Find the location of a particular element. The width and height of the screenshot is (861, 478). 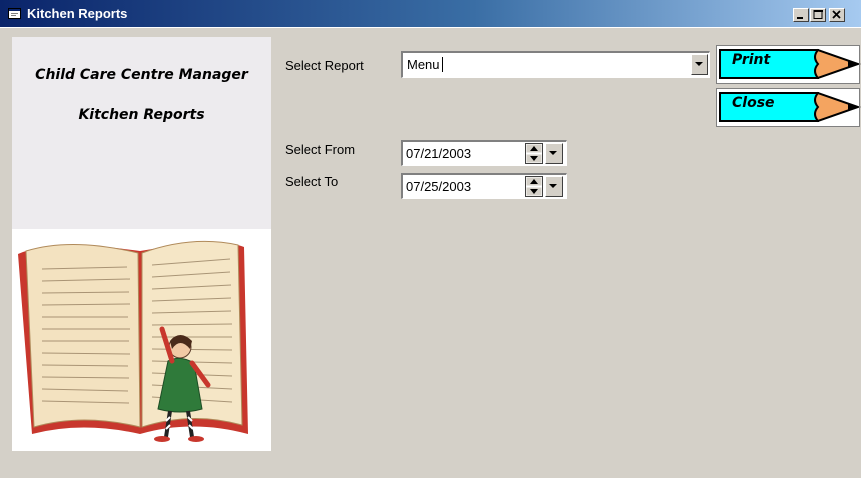

report-combobox-value: Menu is located at coordinates (423, 64).